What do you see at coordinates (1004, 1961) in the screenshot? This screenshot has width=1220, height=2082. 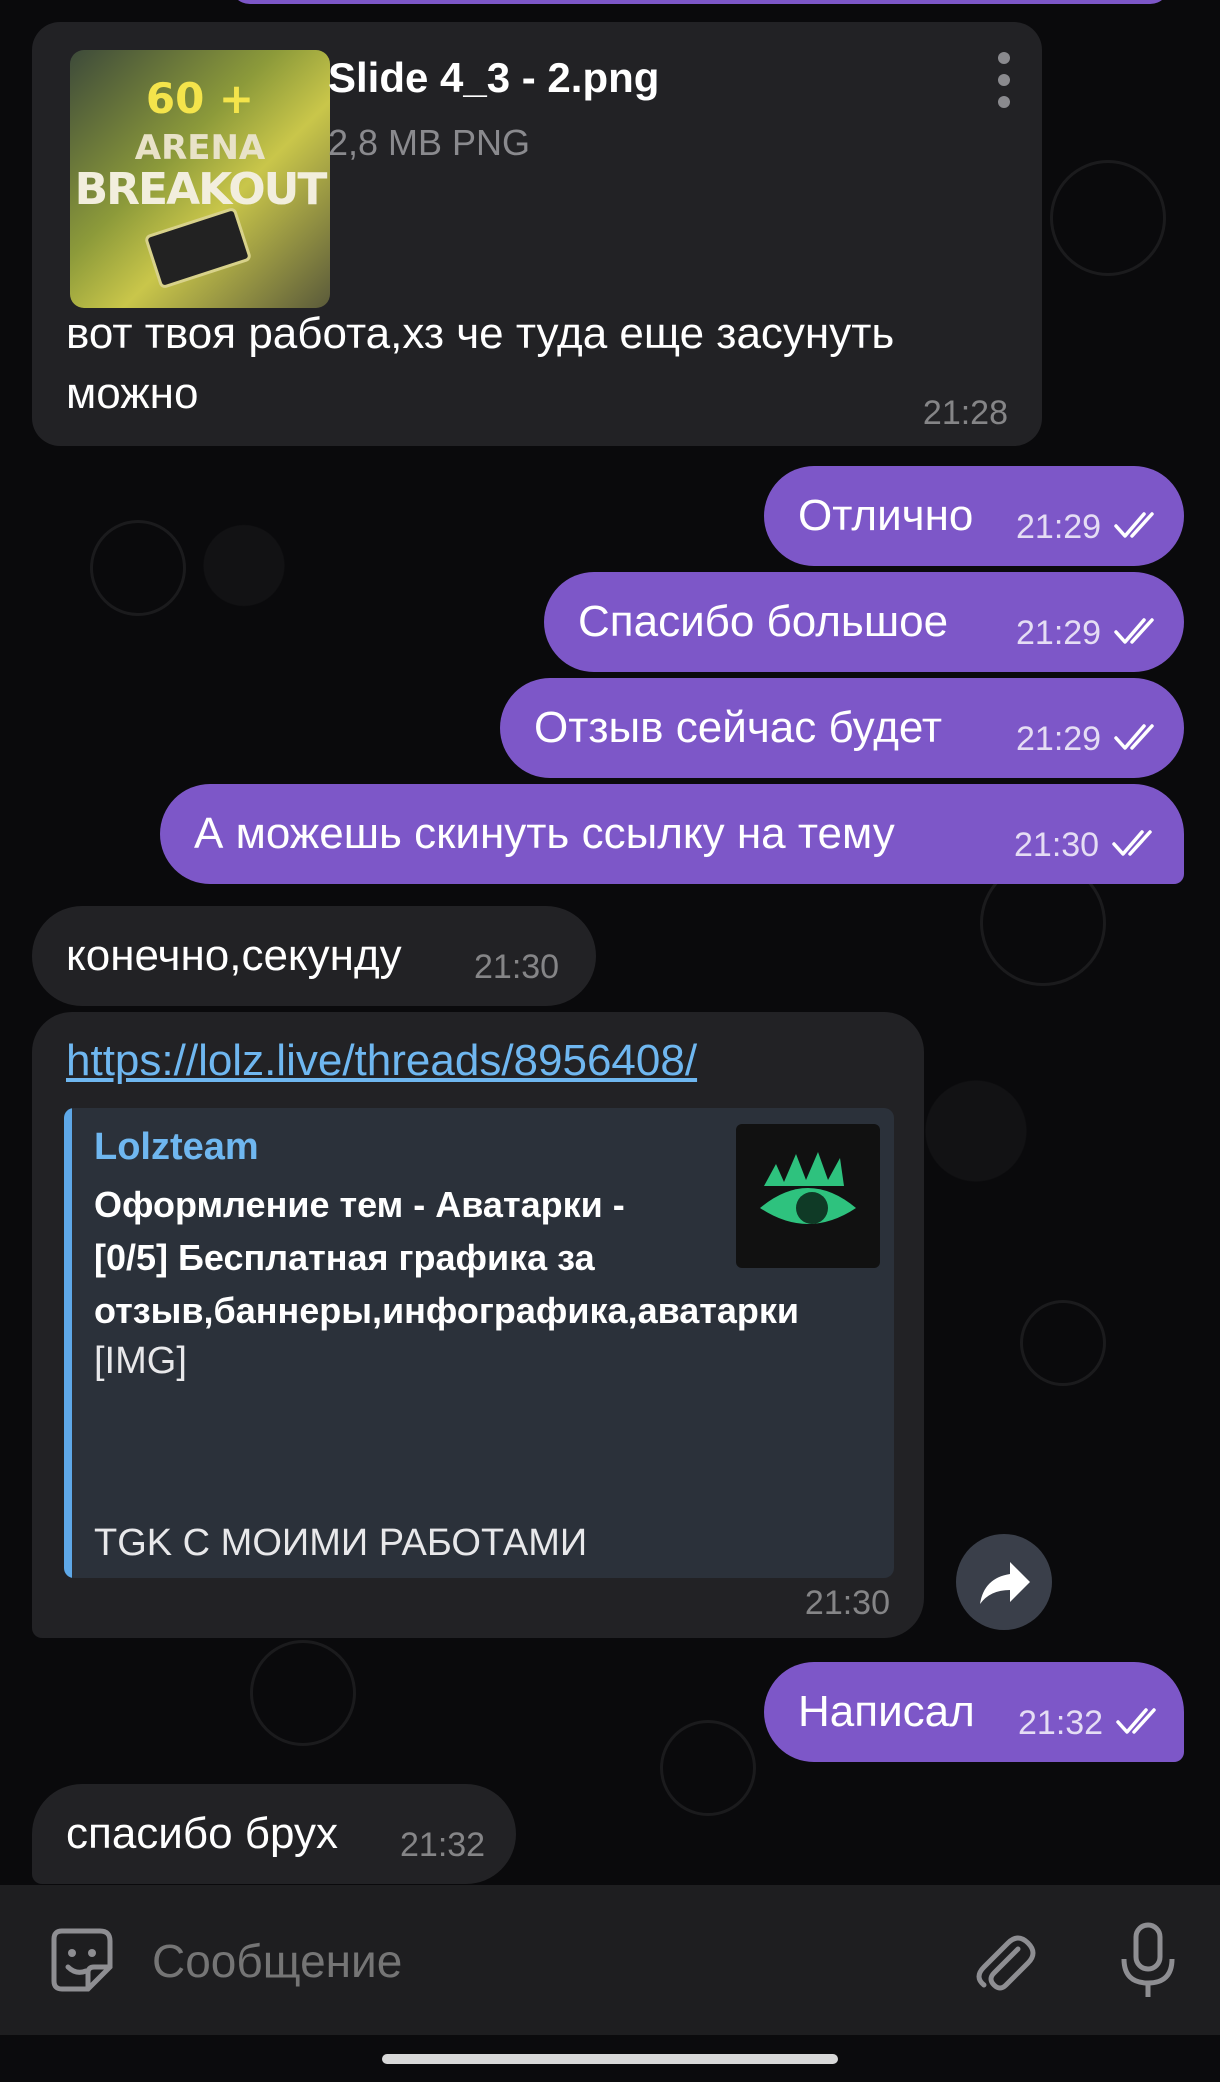 I see `paperclip-icon` at bounding box center [1004, 1961].